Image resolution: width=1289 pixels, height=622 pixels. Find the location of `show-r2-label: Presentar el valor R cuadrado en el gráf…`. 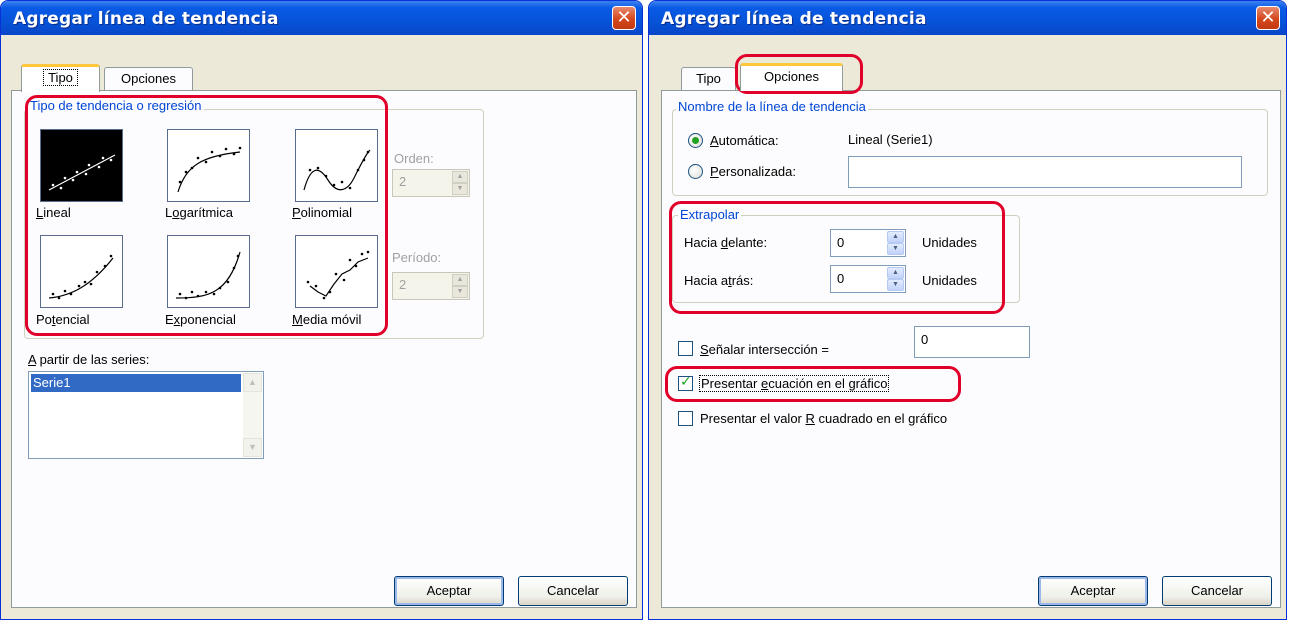

show-r2-label: Presentar el valor R cuadrado en el gráf… is located at coordinates (824, 418).